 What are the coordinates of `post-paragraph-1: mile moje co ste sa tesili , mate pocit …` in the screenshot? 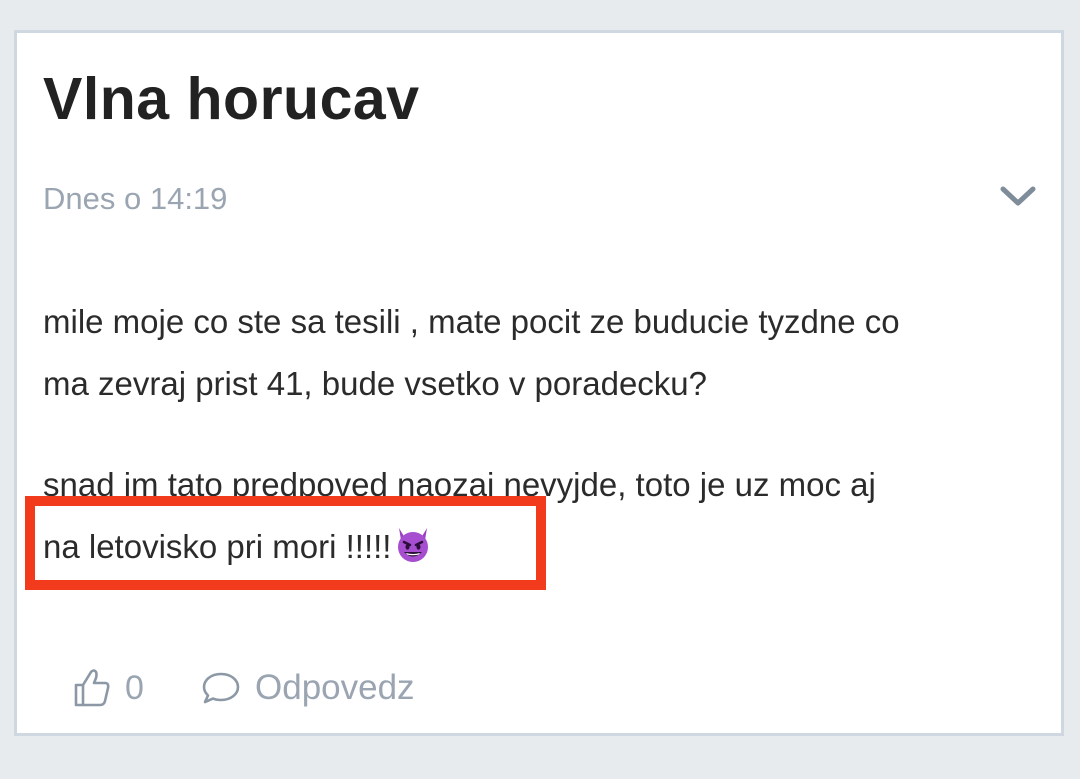 It's located at (543, 353).